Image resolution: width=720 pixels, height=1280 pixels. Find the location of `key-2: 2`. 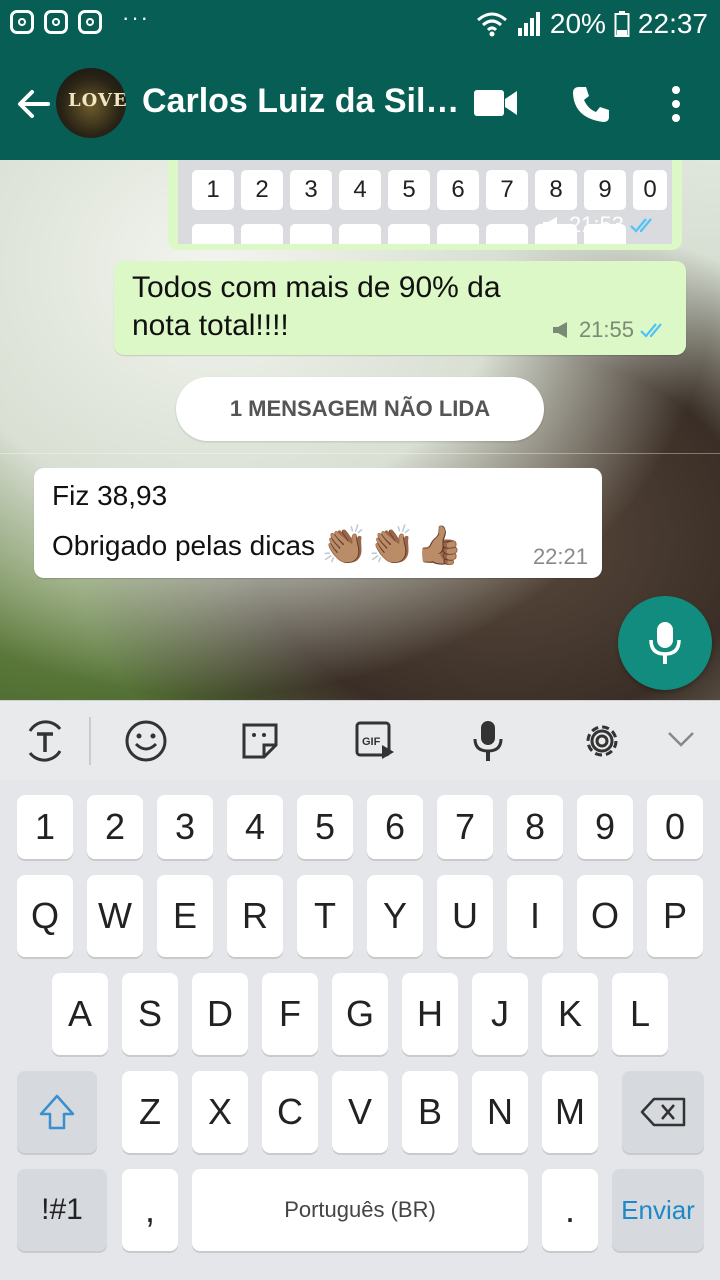

key-2: 2 is located at coordinates (115, 827).